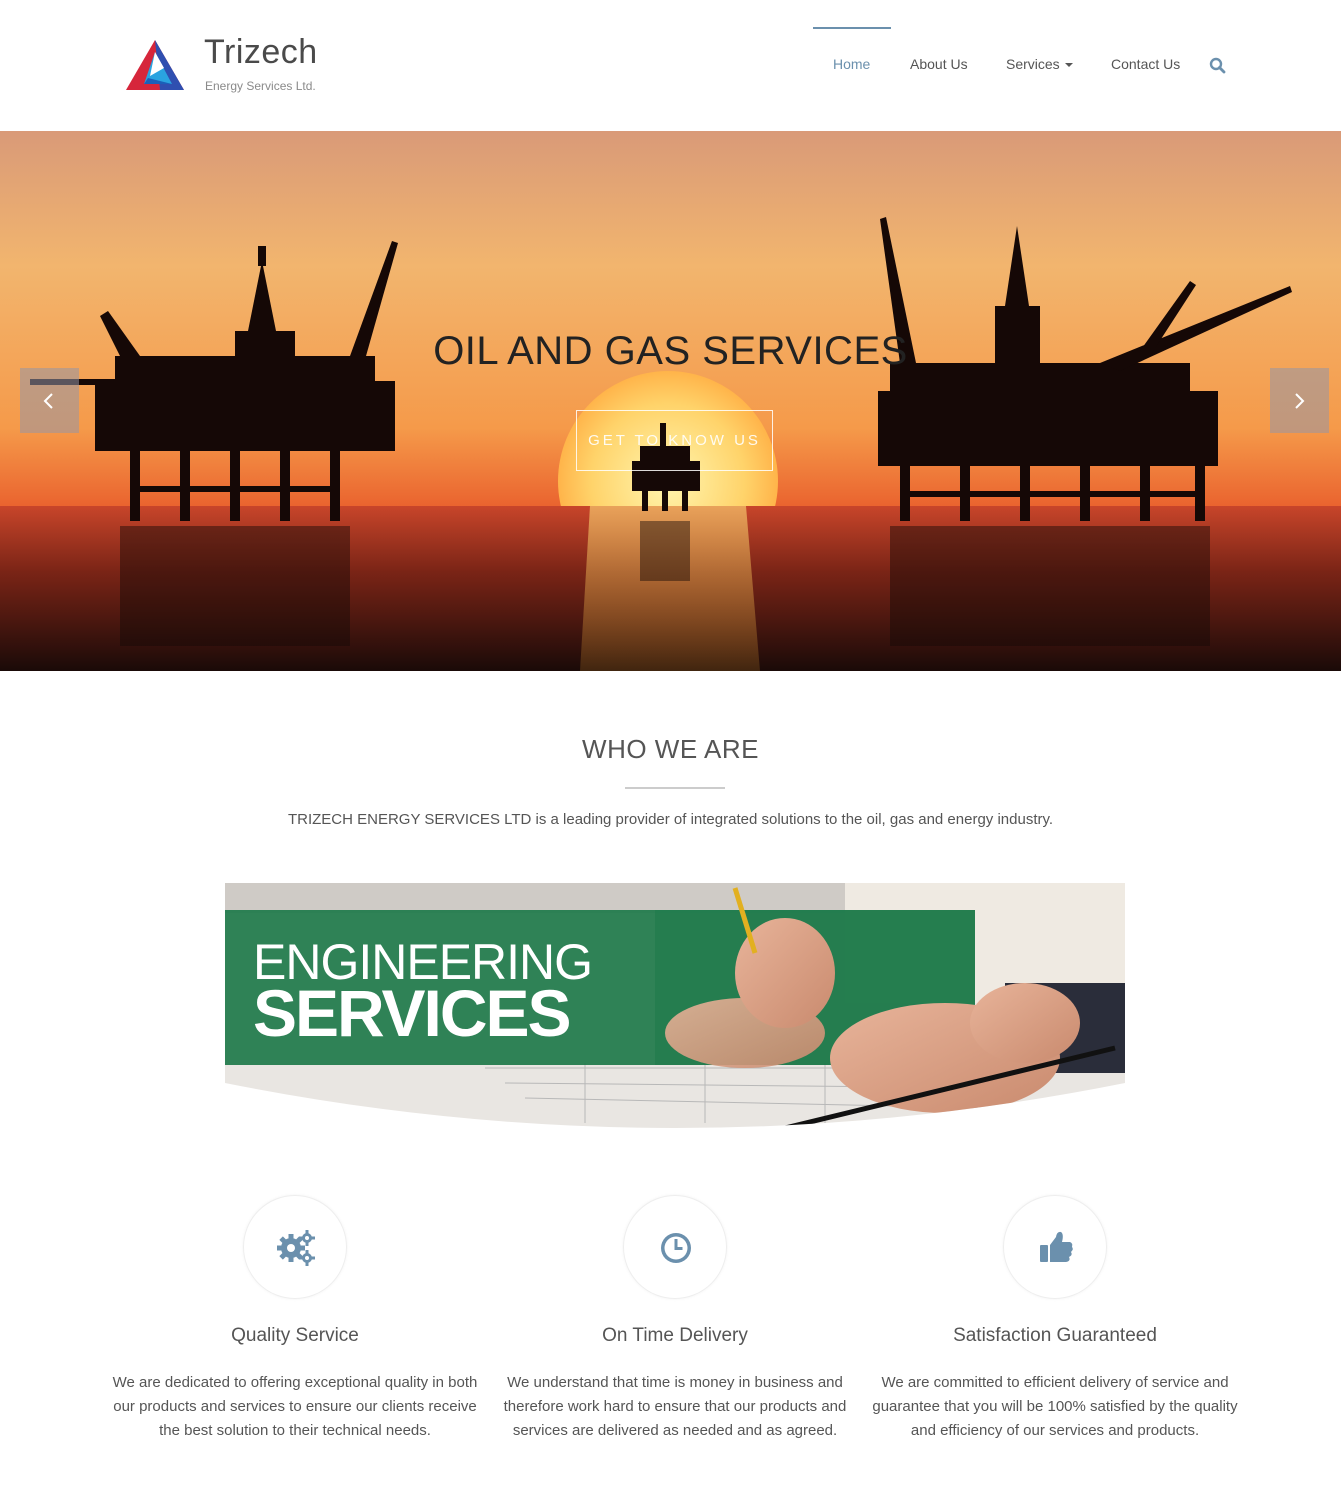 The image size is (1341, 1504). I want to click on thumbs-up-icon, so click(1056, 1246).